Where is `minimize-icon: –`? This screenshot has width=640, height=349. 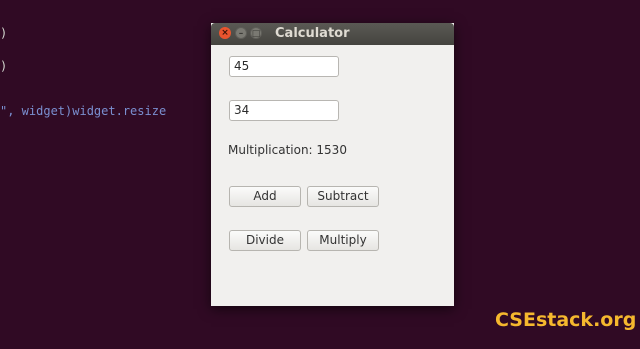 minimize-icon: – is located at coordinates (241, 33).